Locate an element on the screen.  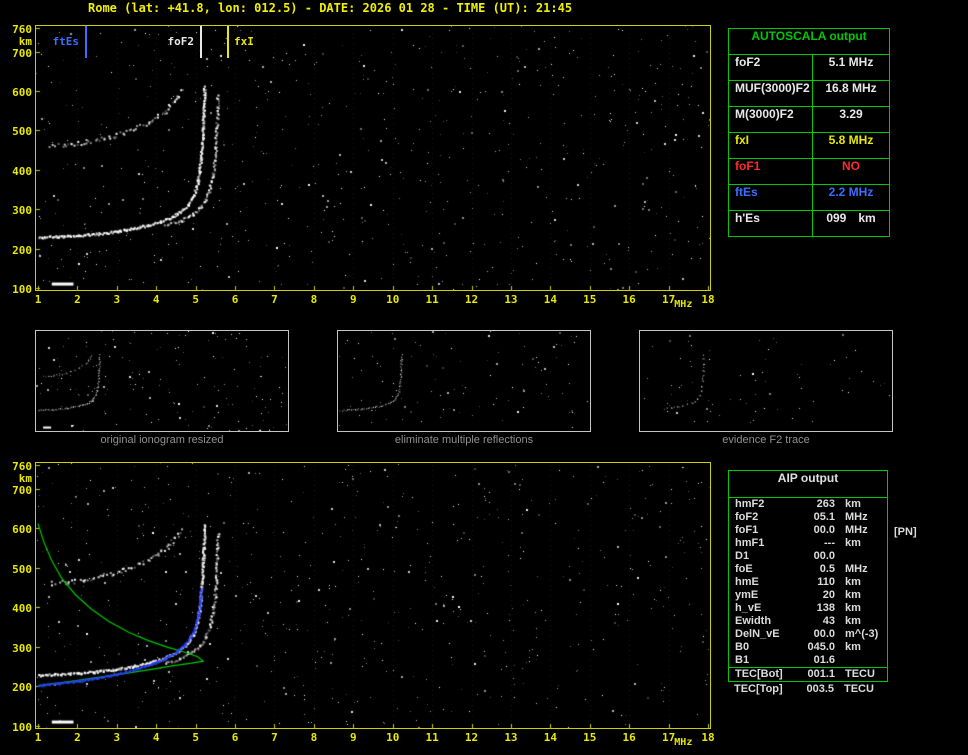
autoscala-param-value: NO is located at coordinates (851, 166).